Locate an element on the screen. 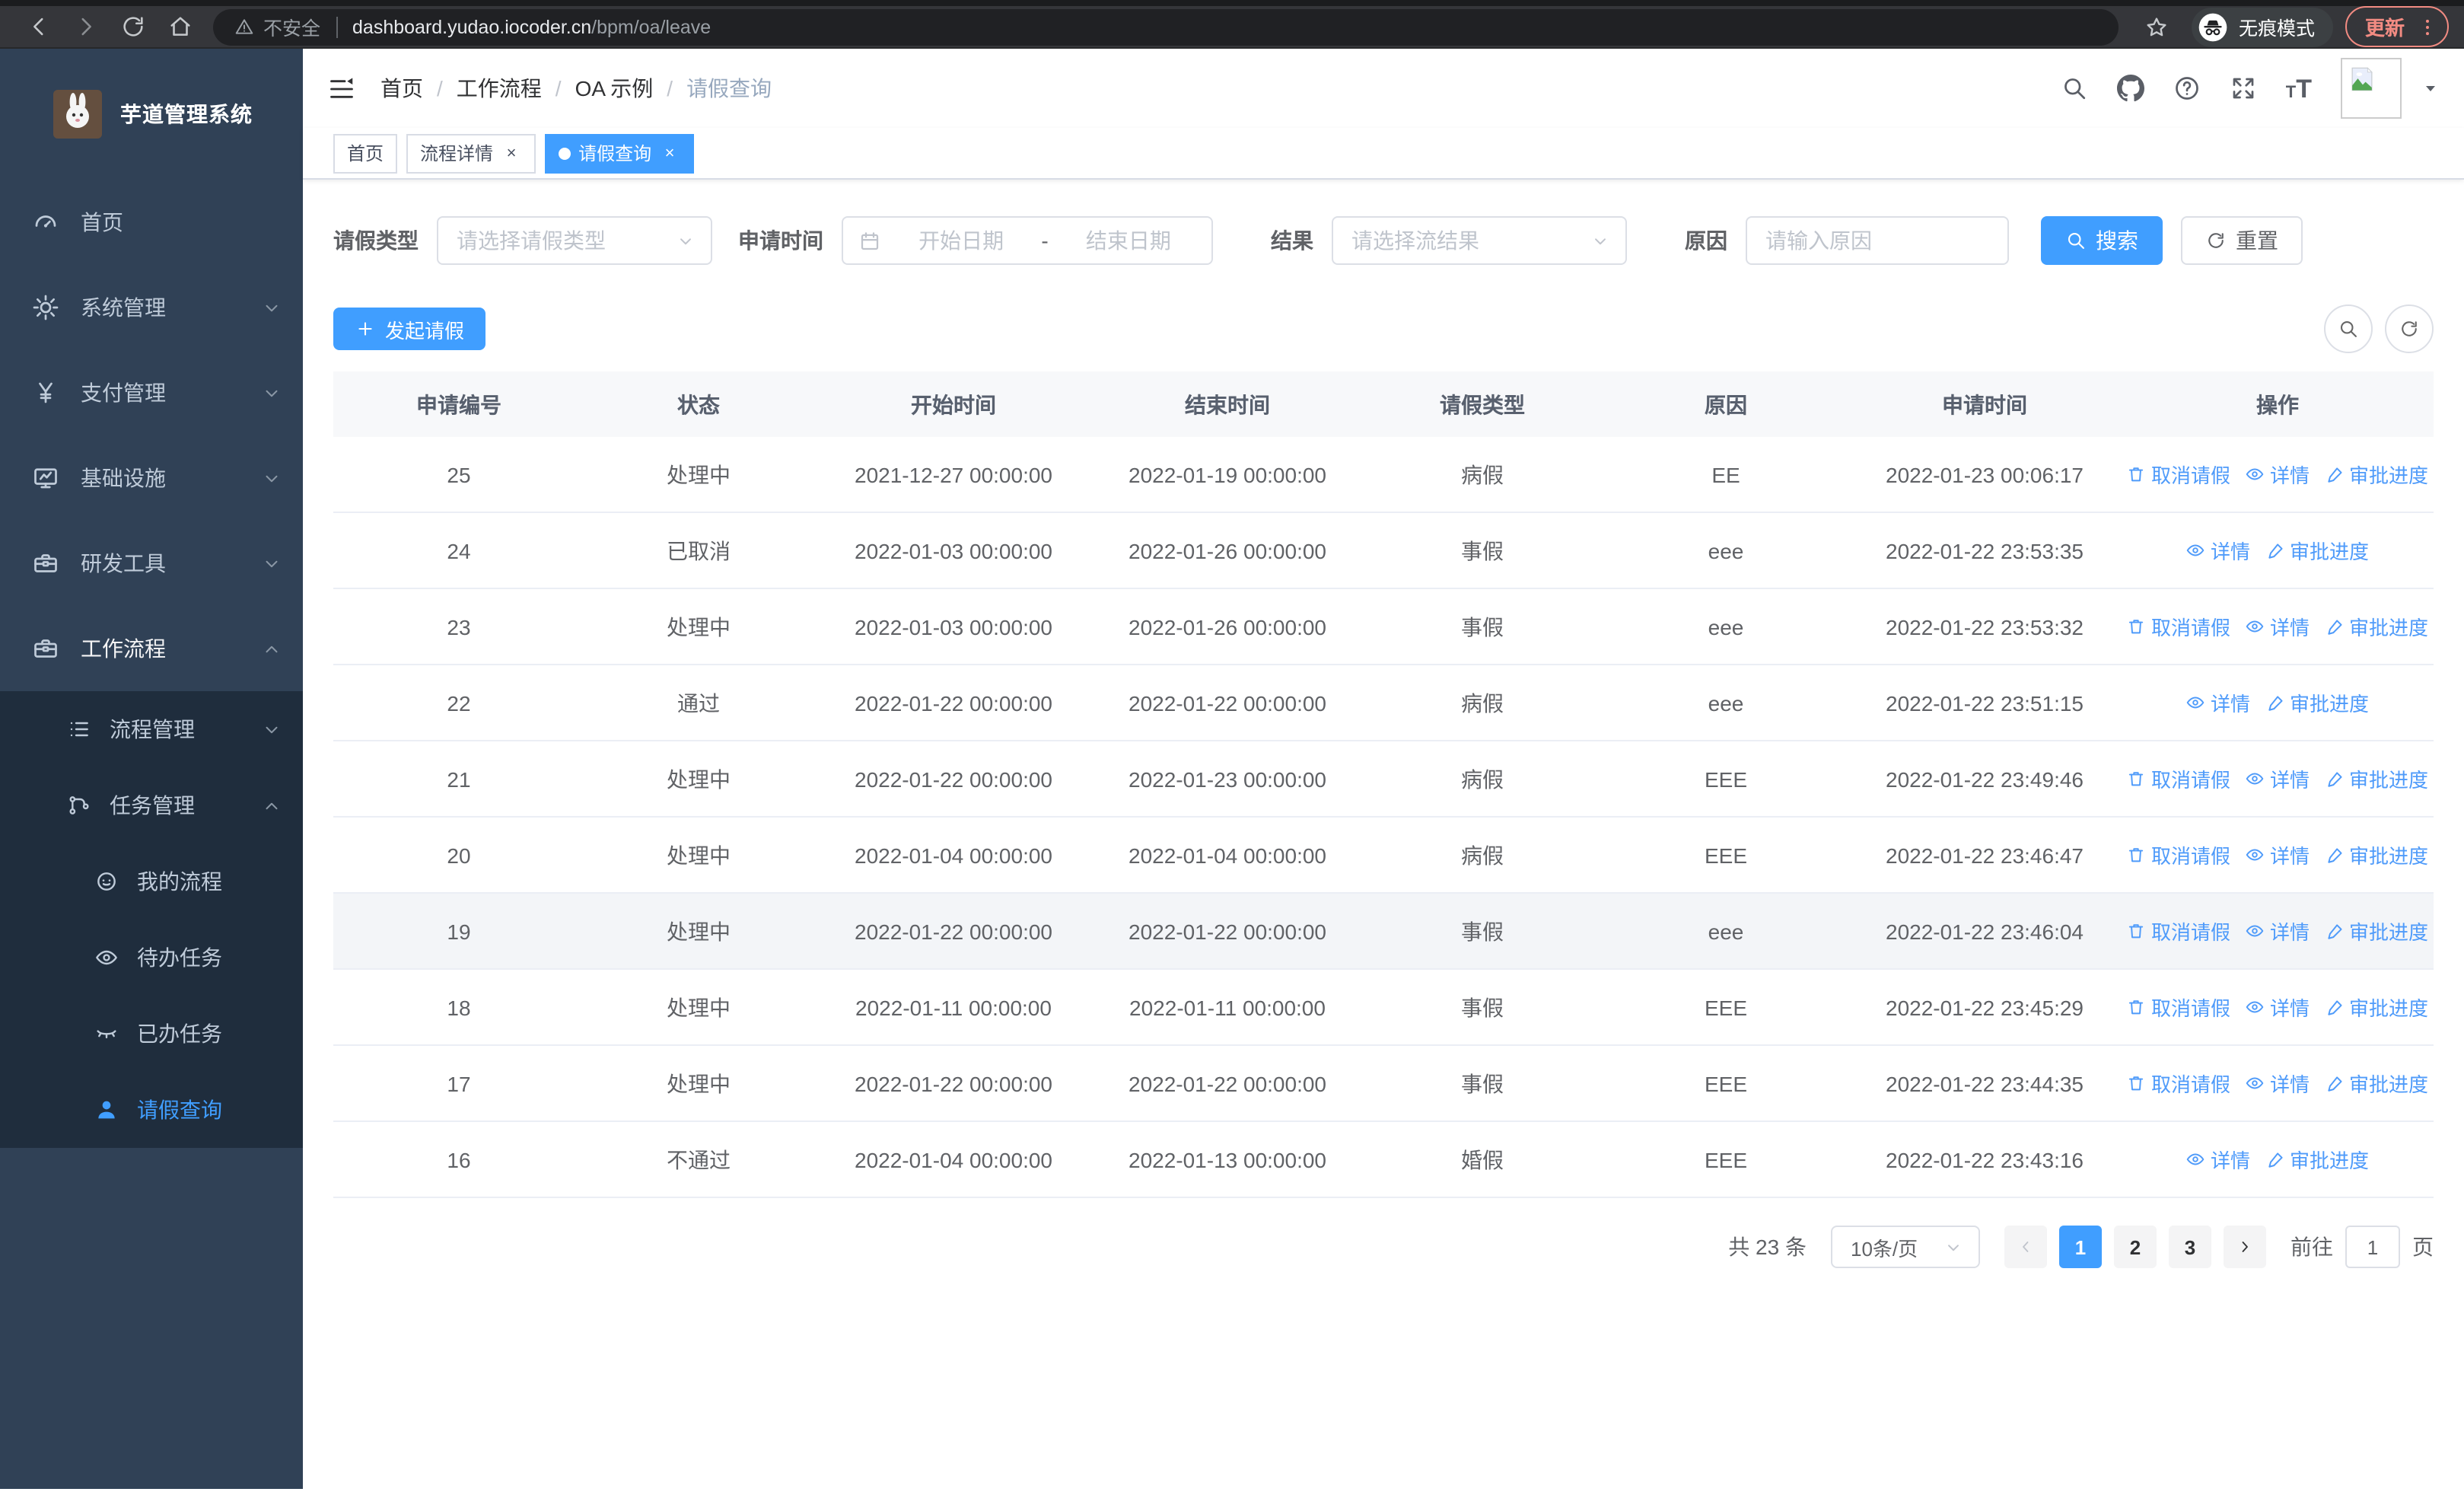 The width and height of the screenshot is (2464, 1495). reason-input-wrap is located at coordinates (1877, 240).